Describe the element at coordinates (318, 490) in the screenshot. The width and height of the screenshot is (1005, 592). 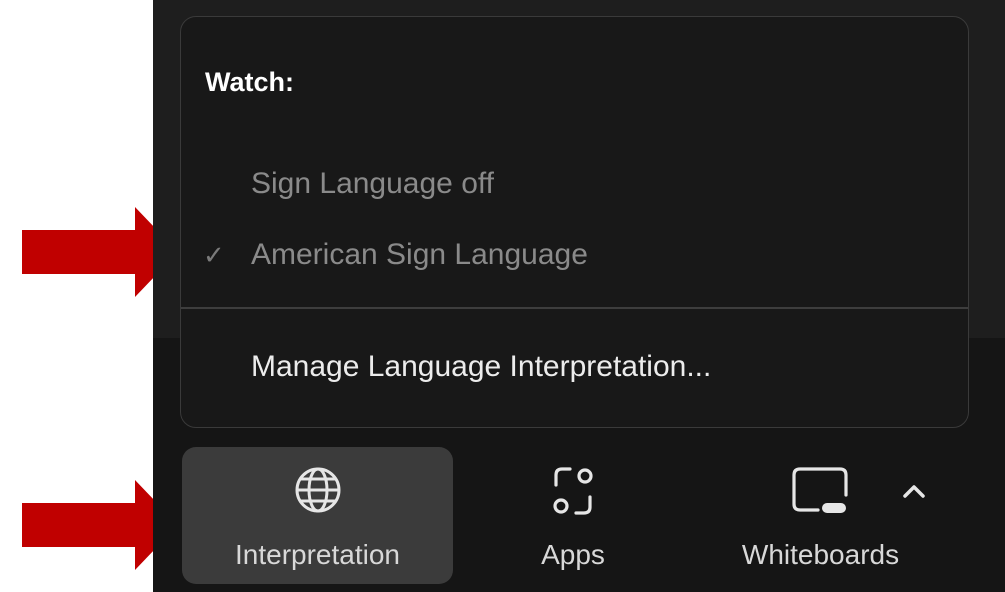
I see `globe-icon` at that location.